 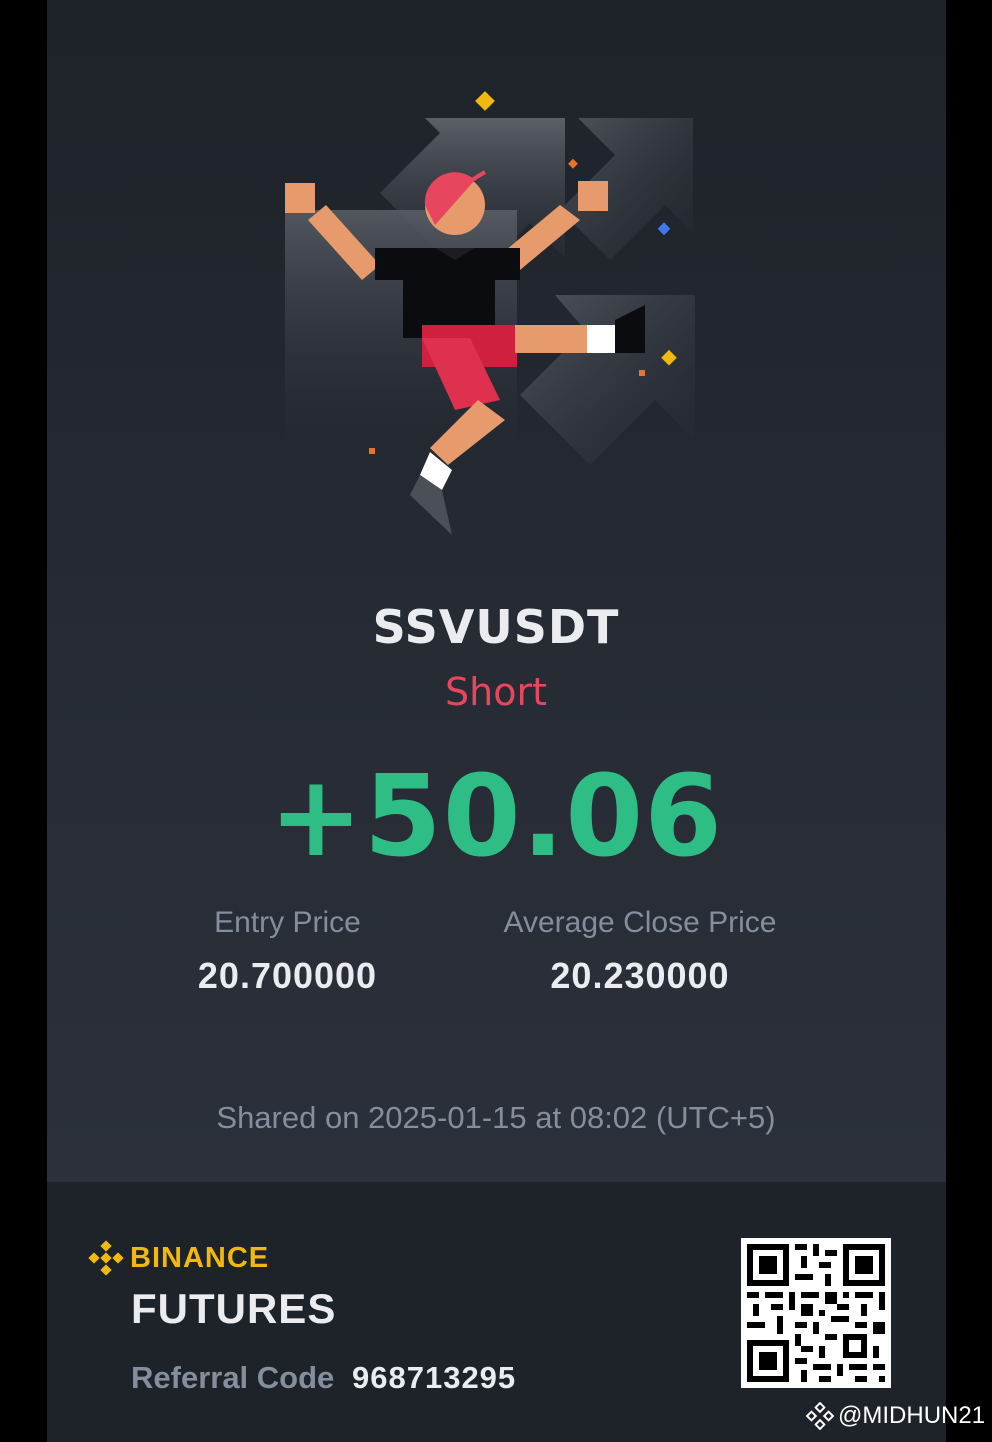 I want to click on position-side: Short, so click(x=496, y=692).